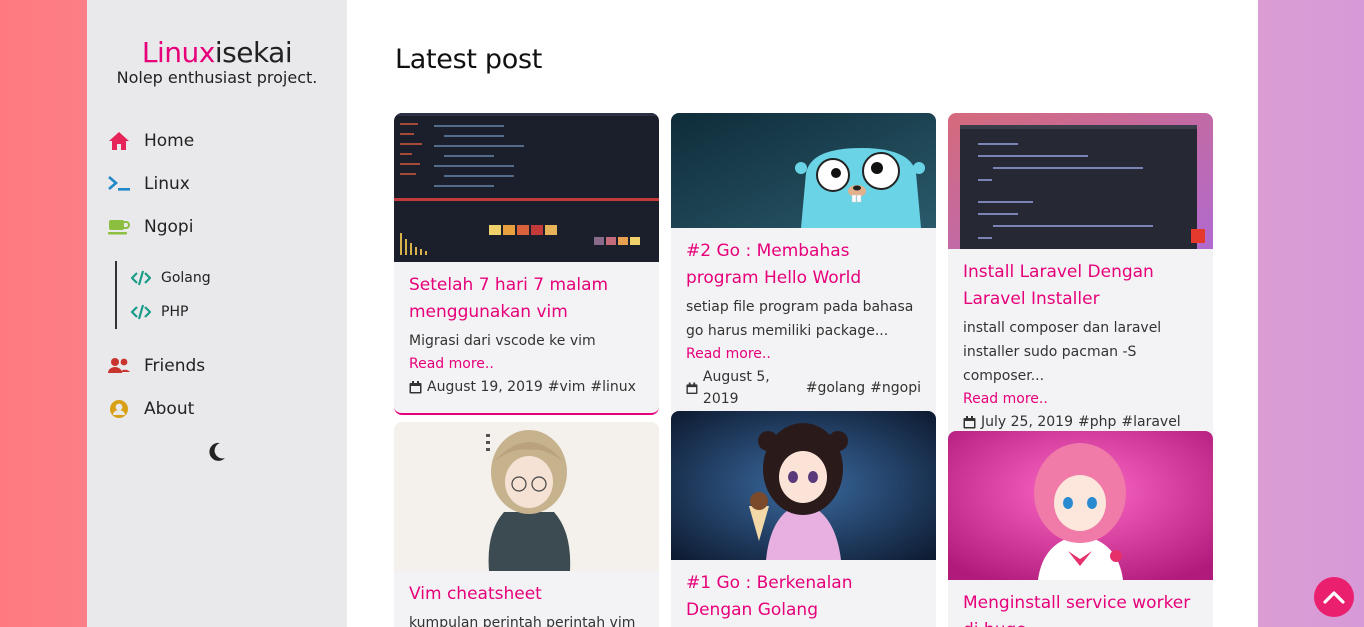  I want to click on moon-icon, so click(217, 452).